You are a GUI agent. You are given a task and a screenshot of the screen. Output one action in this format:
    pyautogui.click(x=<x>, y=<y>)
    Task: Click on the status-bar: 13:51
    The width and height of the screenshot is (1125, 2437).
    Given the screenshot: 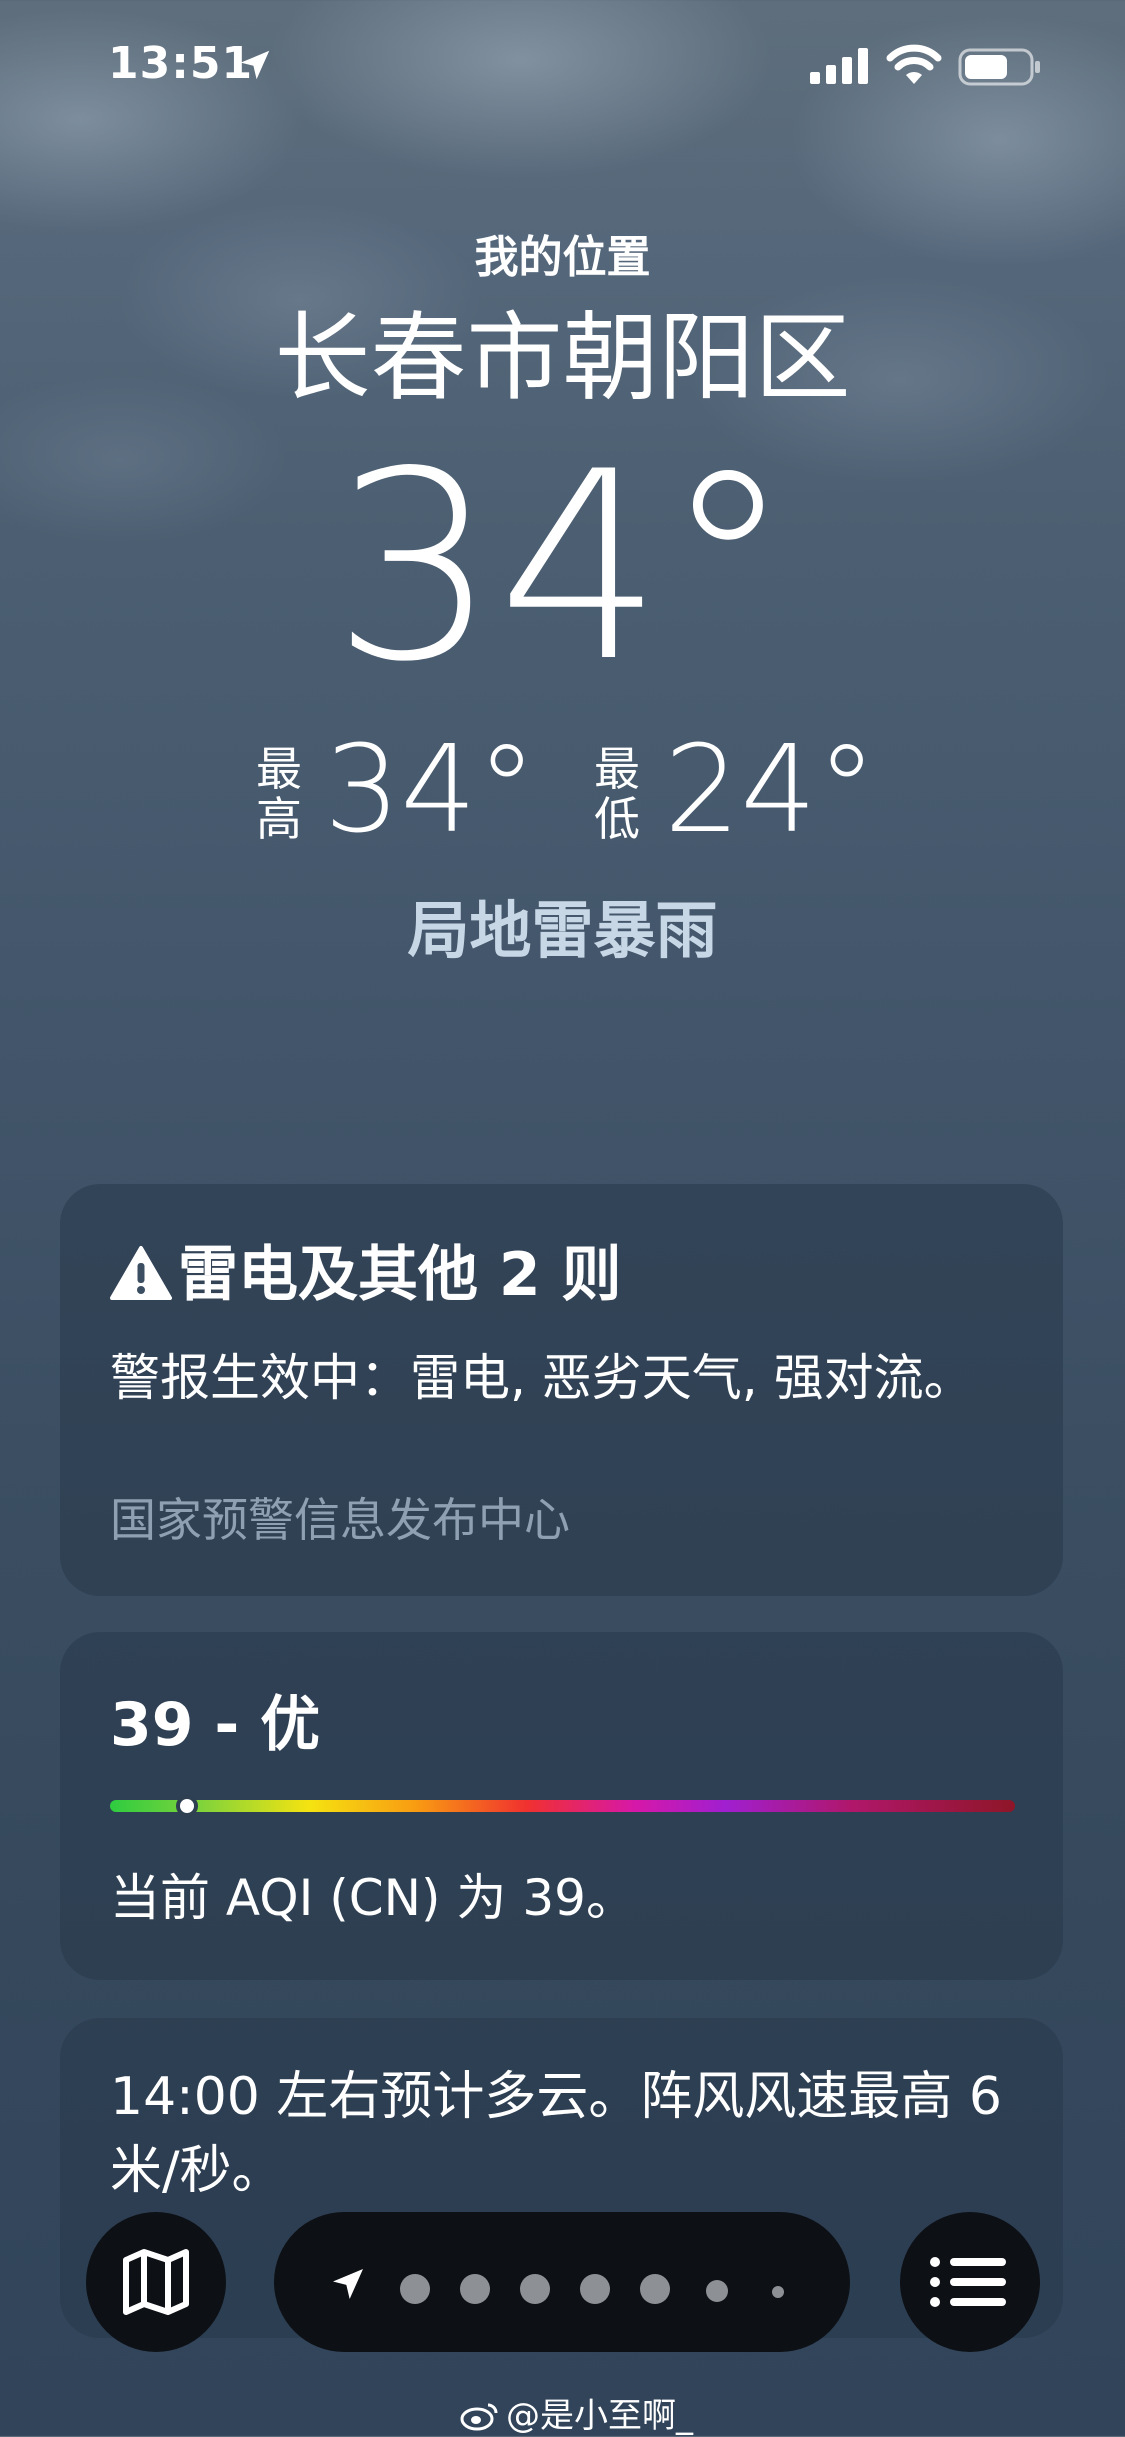 What is the action you would take?
    pyautogui.click(x=562, y=65)
    